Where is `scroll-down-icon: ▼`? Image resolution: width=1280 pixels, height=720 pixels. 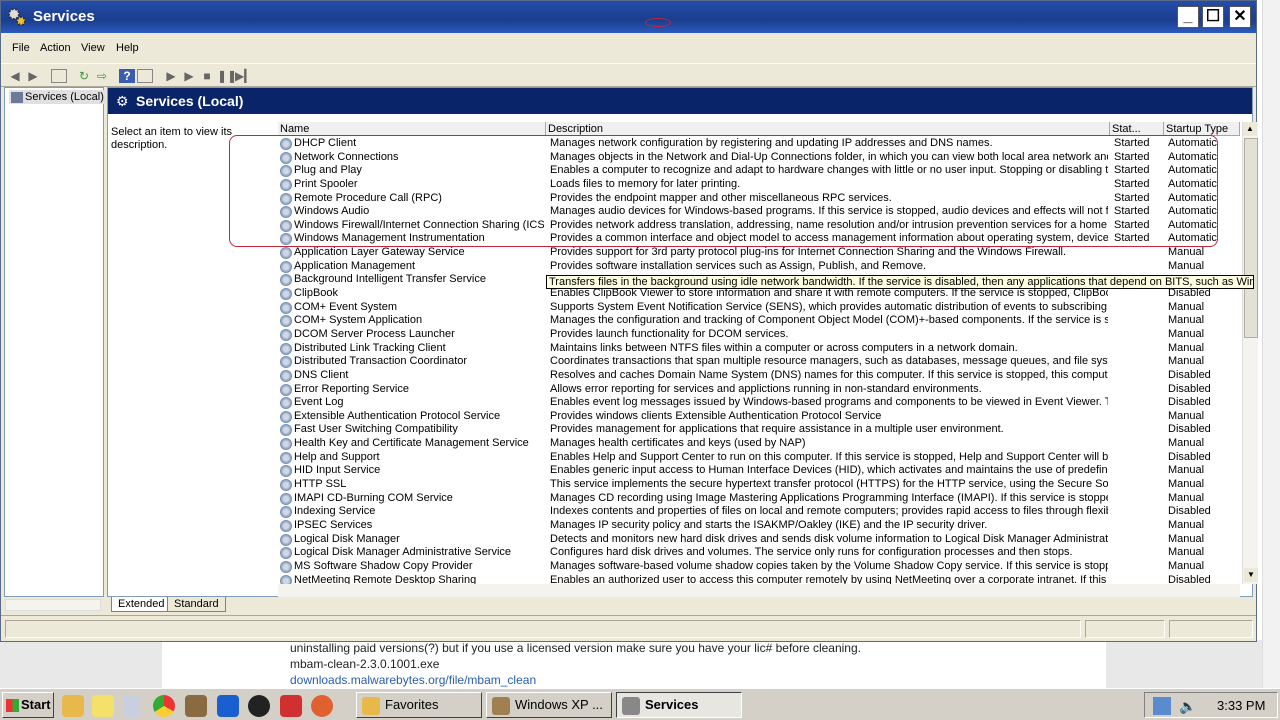 scroll-down-icon: ▼ is located at coordinates (1251, 575).